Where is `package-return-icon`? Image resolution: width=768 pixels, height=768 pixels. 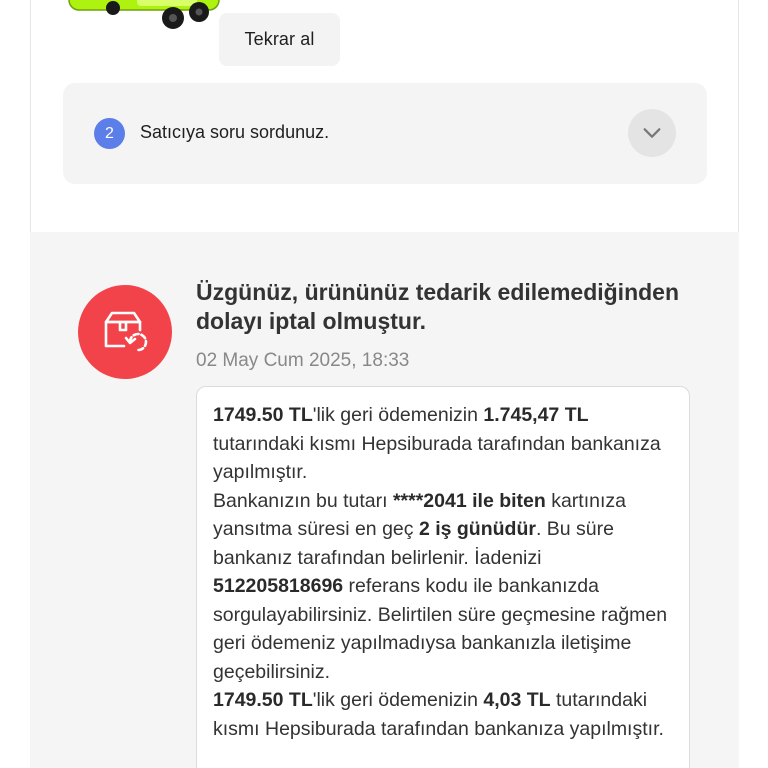
package-return-icon is located at coordinates (126, 331).